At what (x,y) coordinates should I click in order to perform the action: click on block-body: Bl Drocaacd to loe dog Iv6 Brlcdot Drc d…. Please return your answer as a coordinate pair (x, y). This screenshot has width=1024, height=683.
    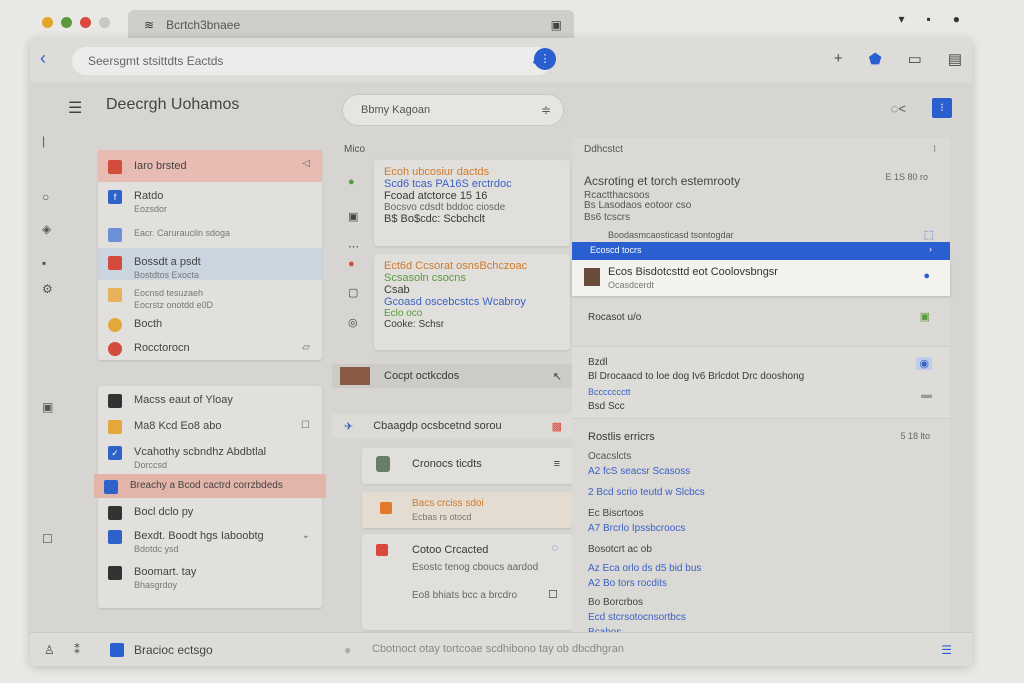
    Looking at the image, I should click on (696, 376).